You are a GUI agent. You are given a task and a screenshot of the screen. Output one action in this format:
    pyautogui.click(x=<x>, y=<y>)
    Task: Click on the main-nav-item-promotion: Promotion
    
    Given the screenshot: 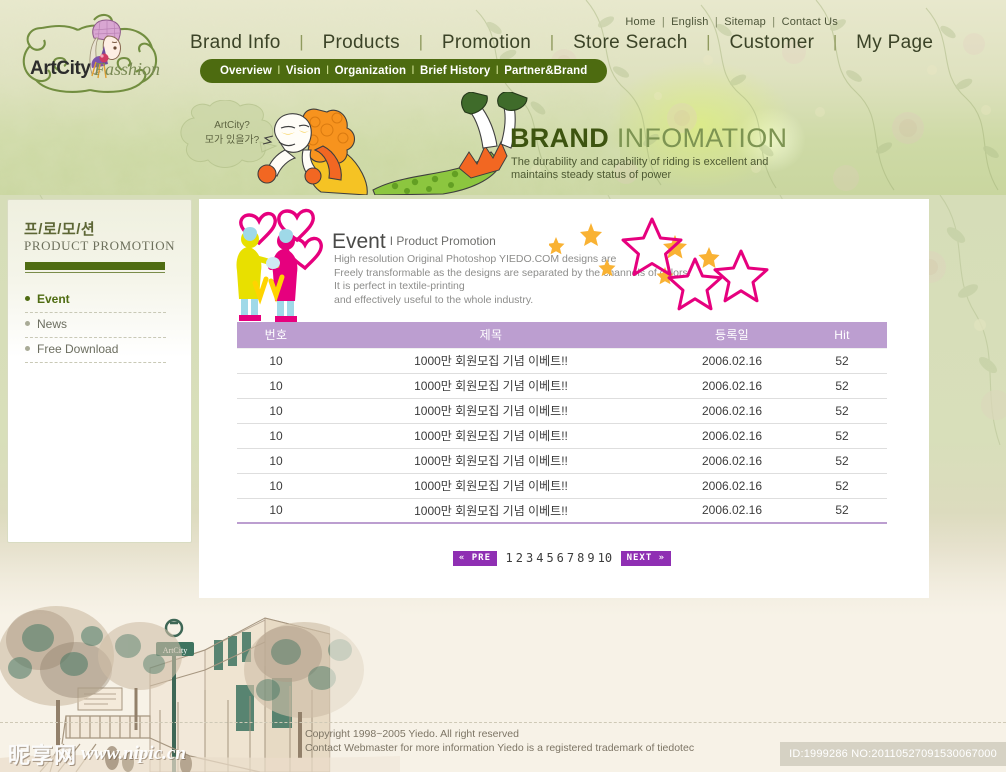 What is the action you would take?
    pyautogui.click(x=486, y=42)
    